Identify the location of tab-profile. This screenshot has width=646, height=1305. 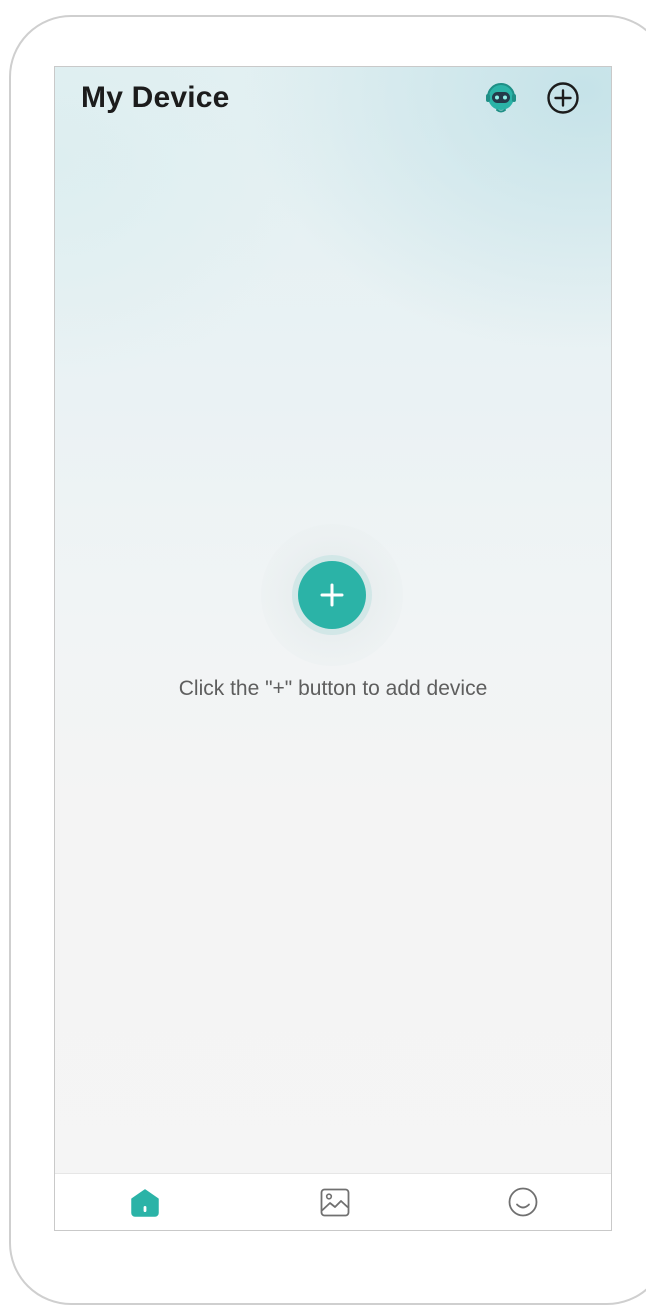
(523, 1202).